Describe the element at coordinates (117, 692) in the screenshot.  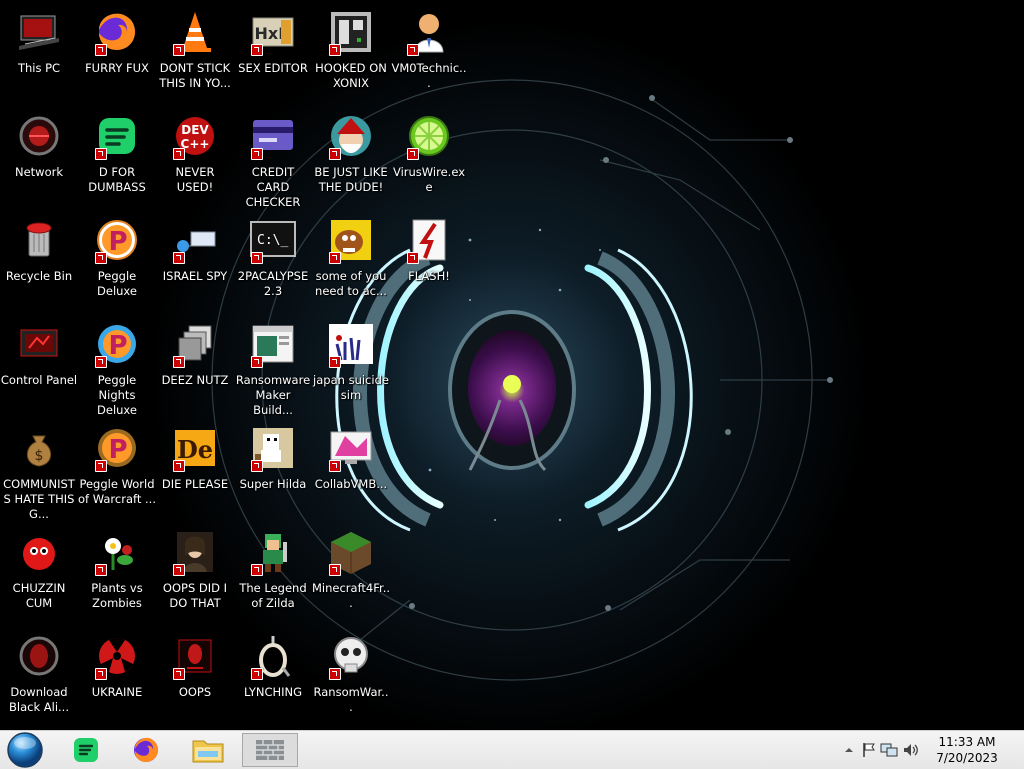
I see `desktop-icon-label: UKRAINE` at that location.